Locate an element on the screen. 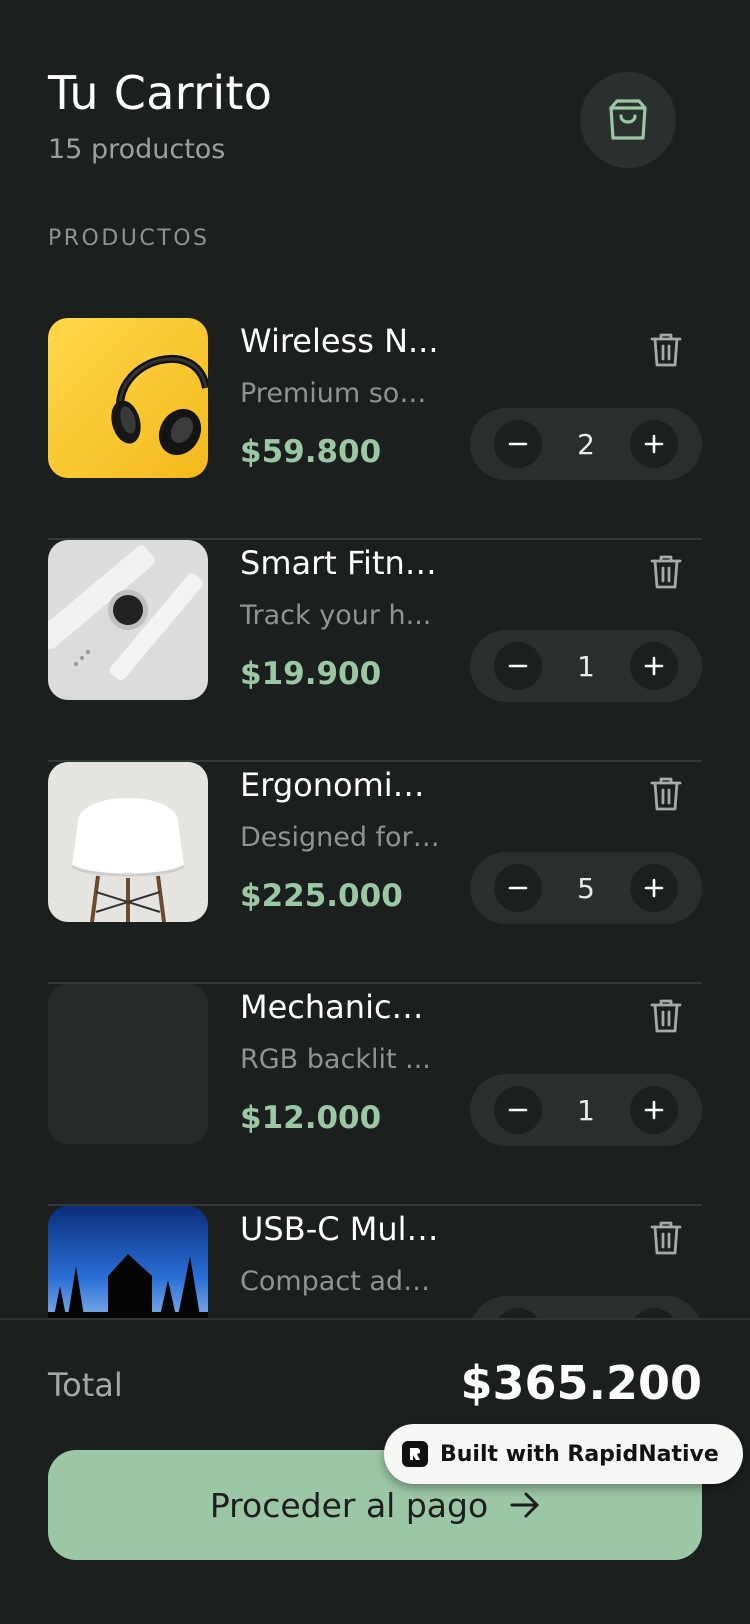 The image size is (750, 1624). header: Tu Carrito 15 productos is located at coordinates (160, 115).